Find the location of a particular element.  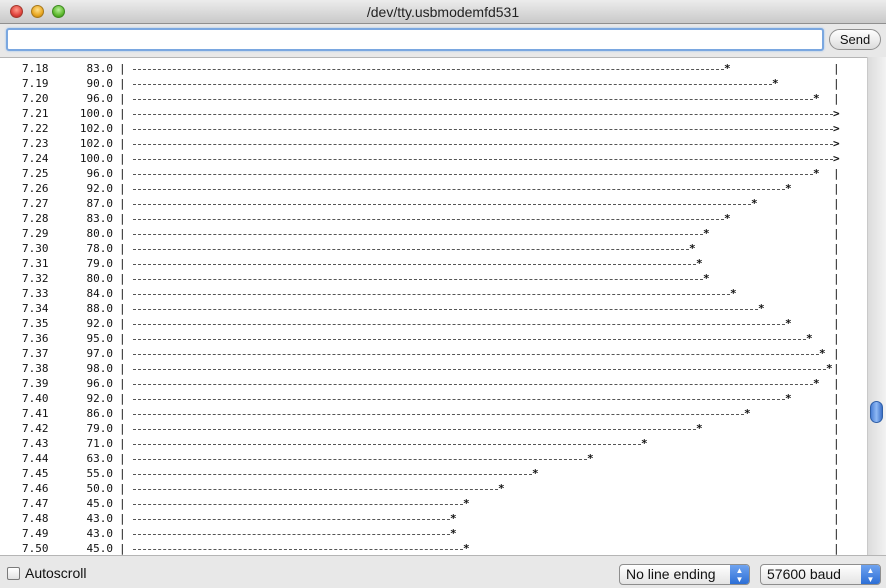

scrollbar-thumb is located at coordinates (876, 412).